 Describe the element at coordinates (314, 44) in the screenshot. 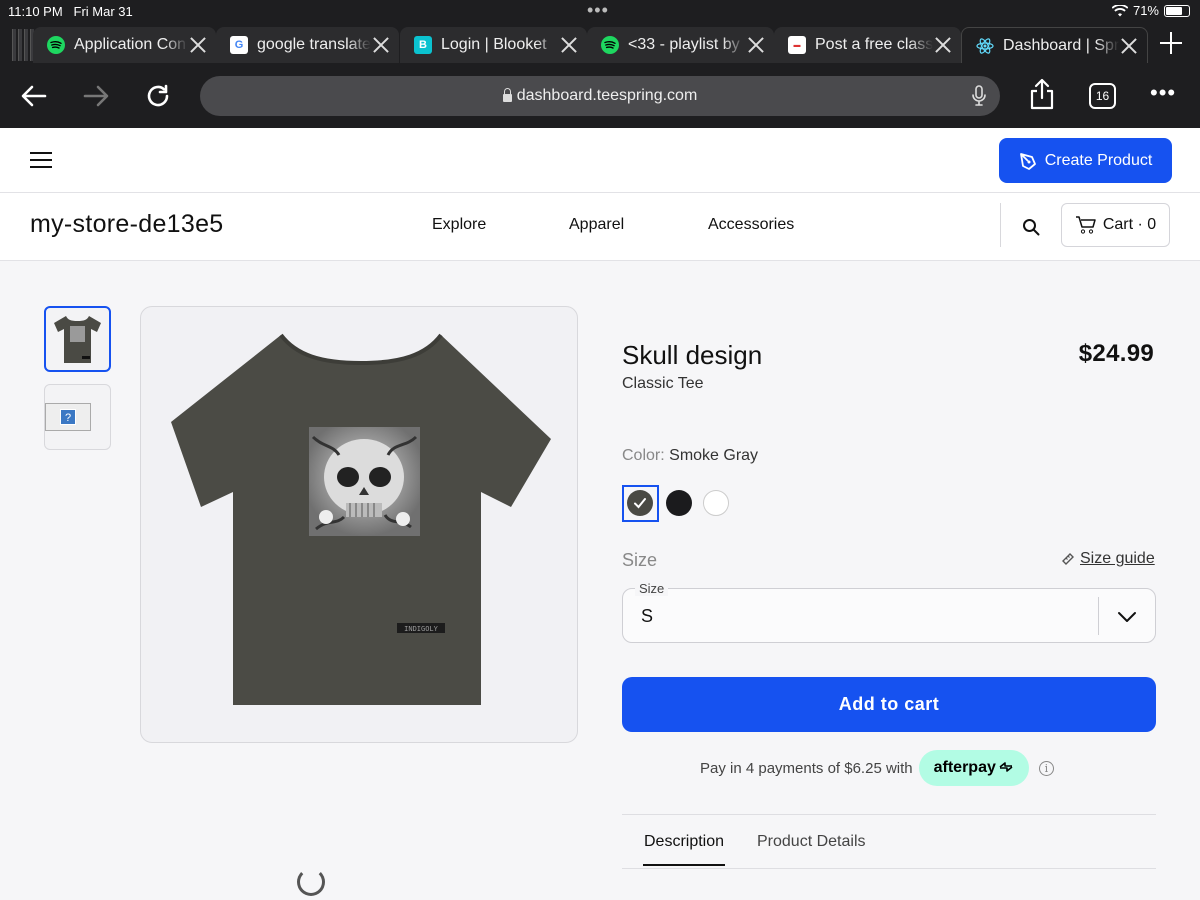

I see `tab-title: google translate` at that location.